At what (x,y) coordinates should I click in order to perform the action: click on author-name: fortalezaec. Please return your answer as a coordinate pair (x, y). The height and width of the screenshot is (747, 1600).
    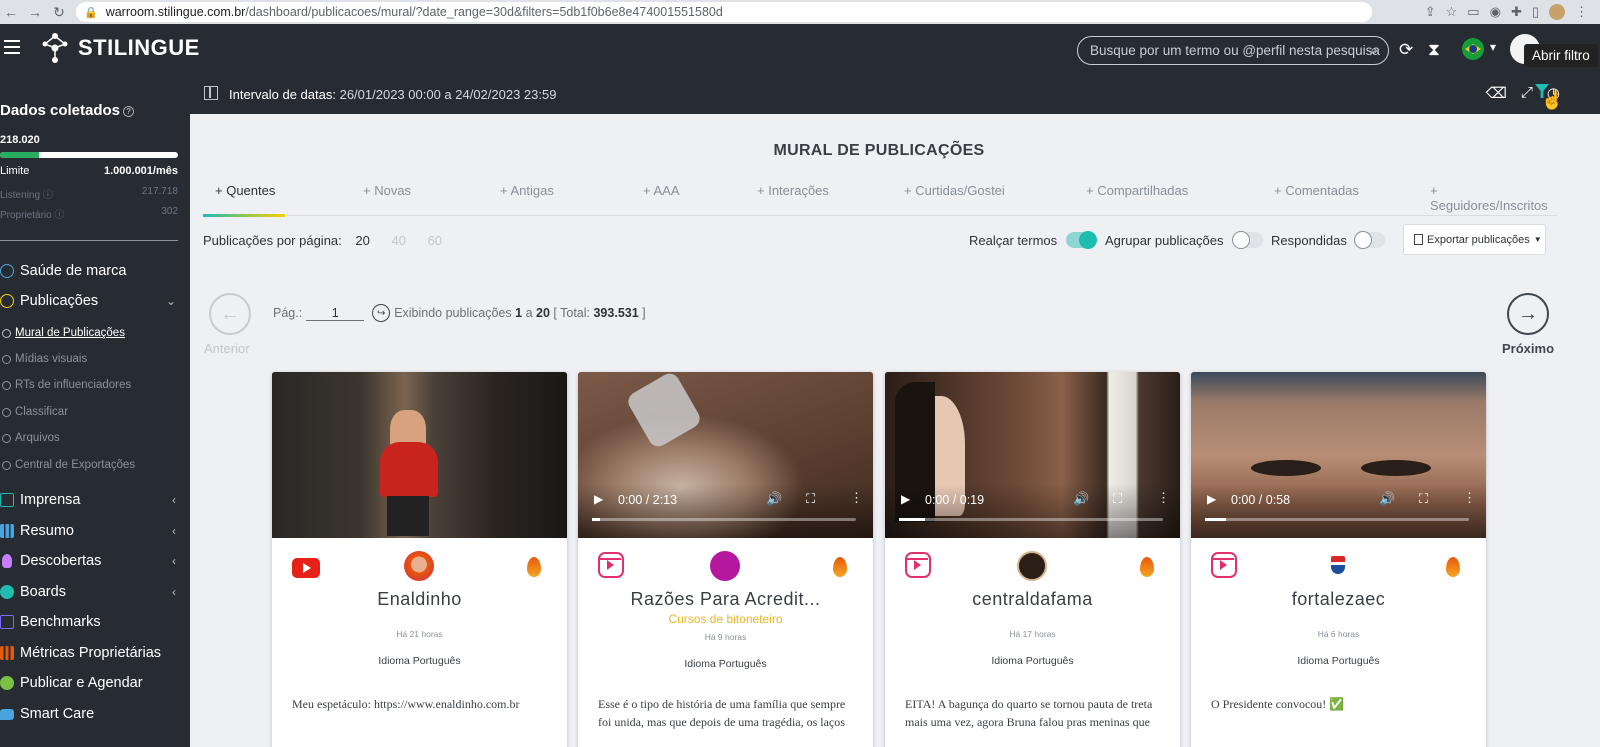
    Looking at the image, I should click on (1338, 599).